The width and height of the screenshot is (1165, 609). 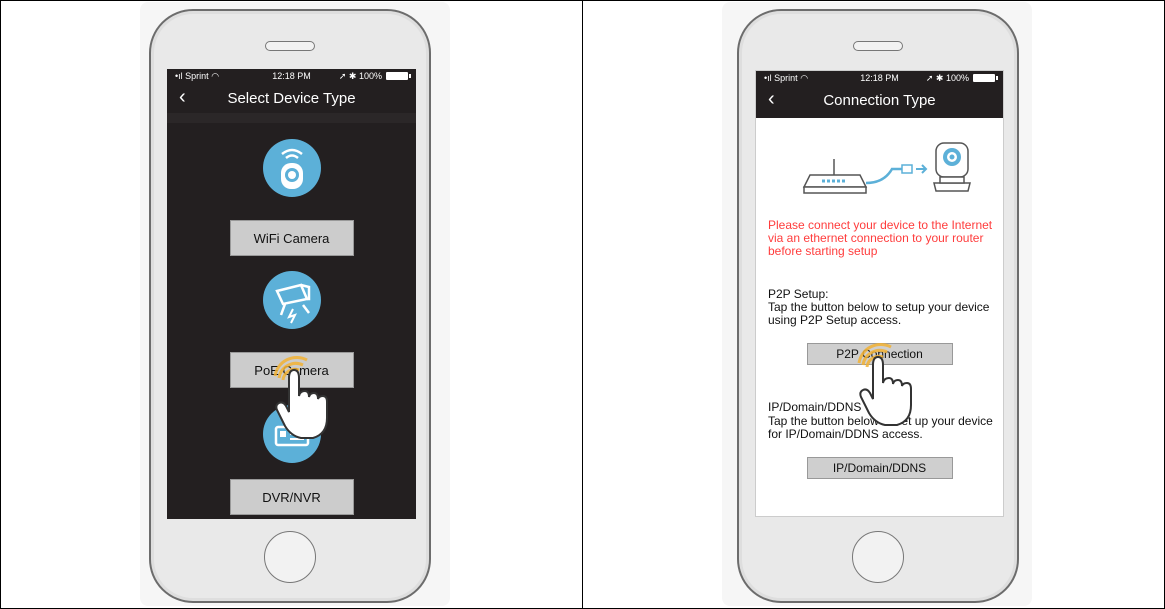 What do you see at coordinates (291, 168) in the screenshot?
I see `wifi-camera-icon` at bounding box center [291, 168].